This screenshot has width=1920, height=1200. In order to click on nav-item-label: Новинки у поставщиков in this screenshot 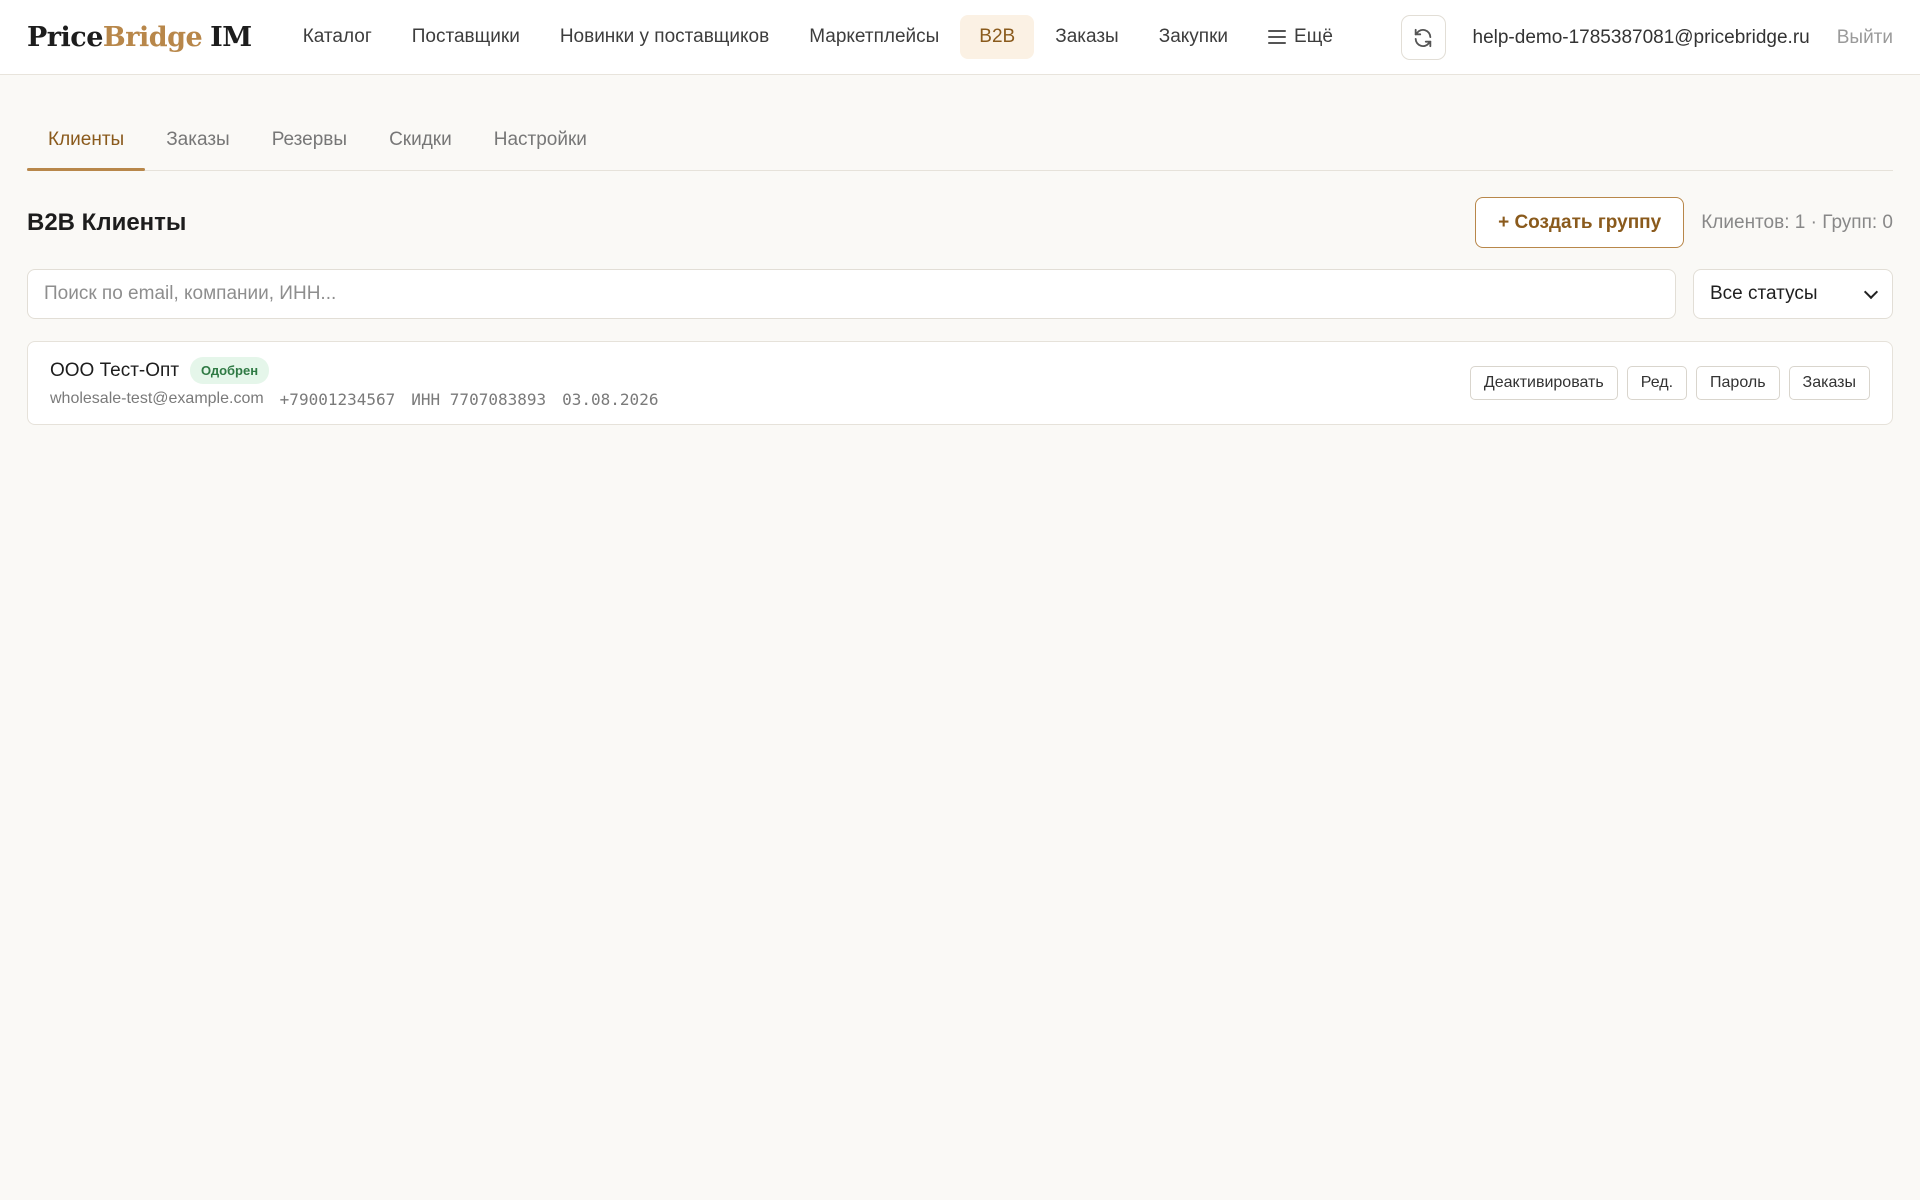, I will do `click(664, 36)`.